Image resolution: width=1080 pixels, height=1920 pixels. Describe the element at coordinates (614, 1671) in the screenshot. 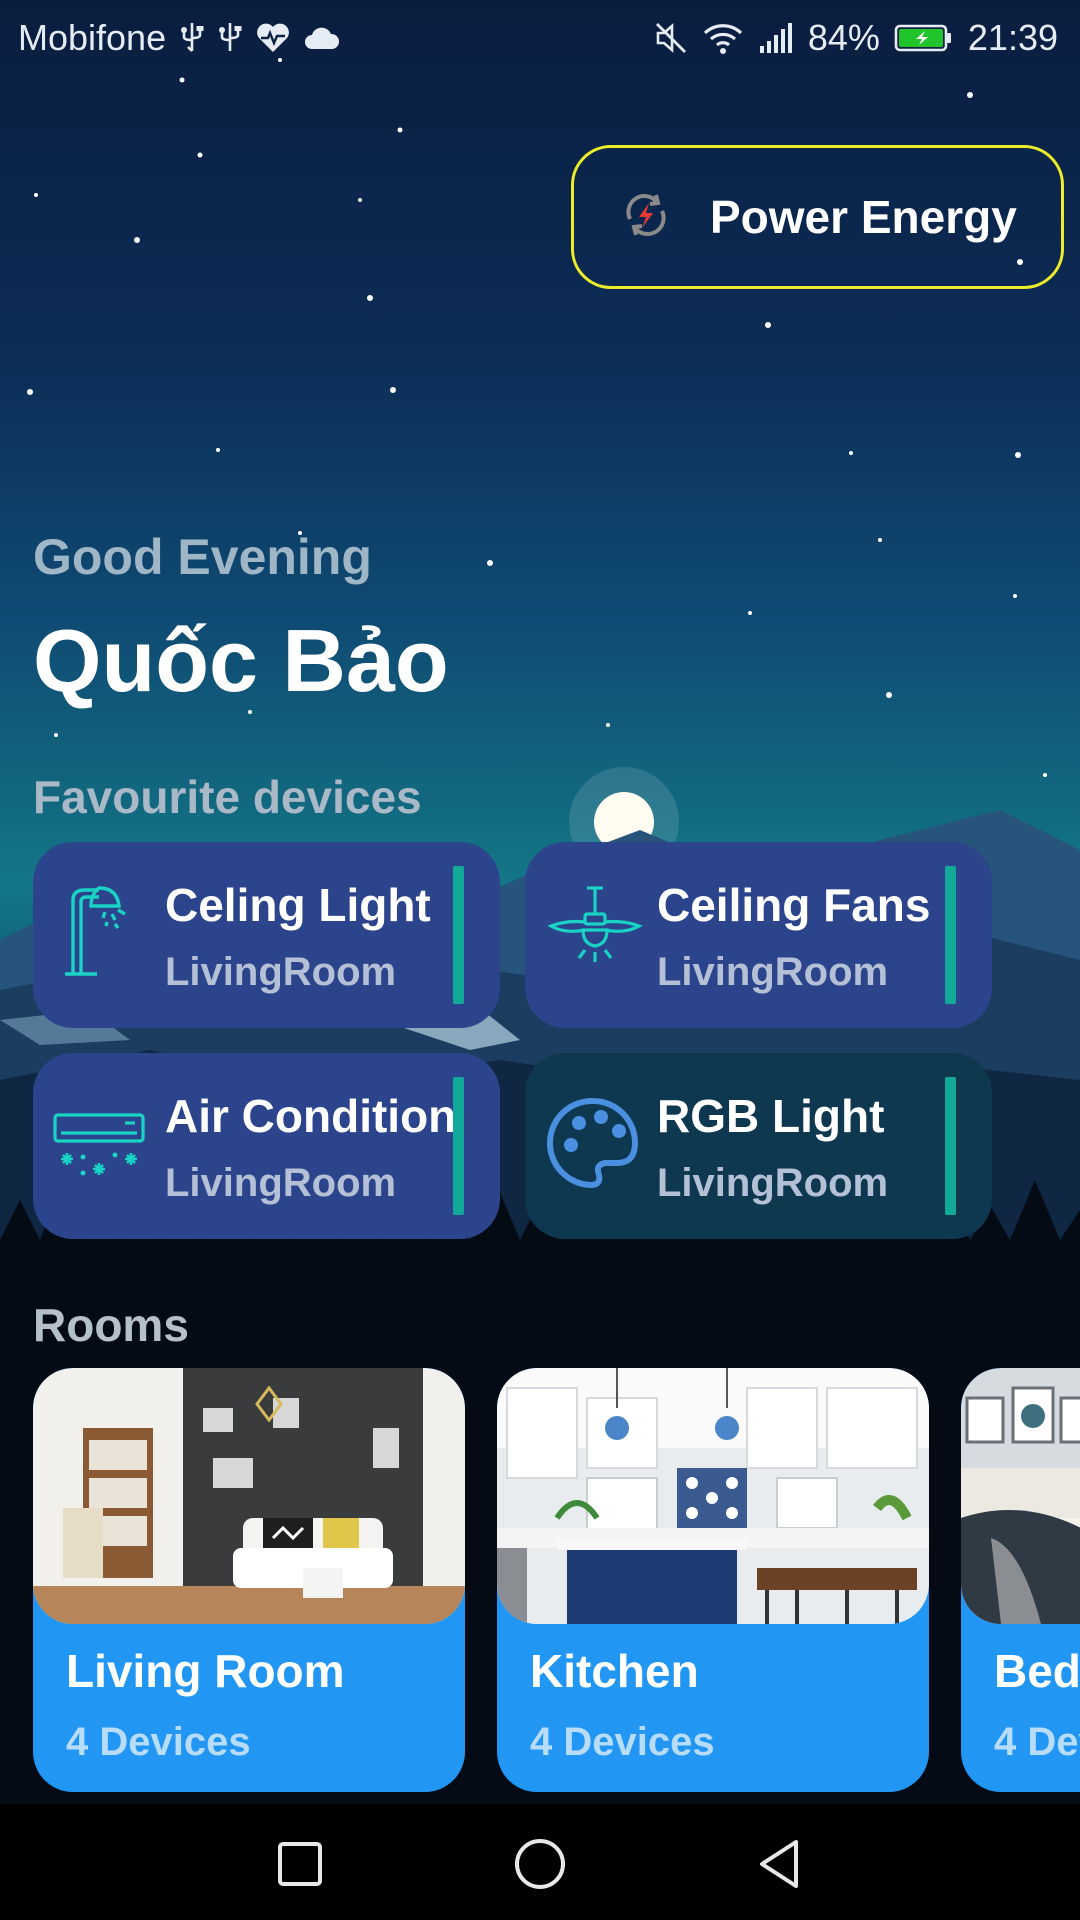

I see `room-name: Kitchen` at that location.